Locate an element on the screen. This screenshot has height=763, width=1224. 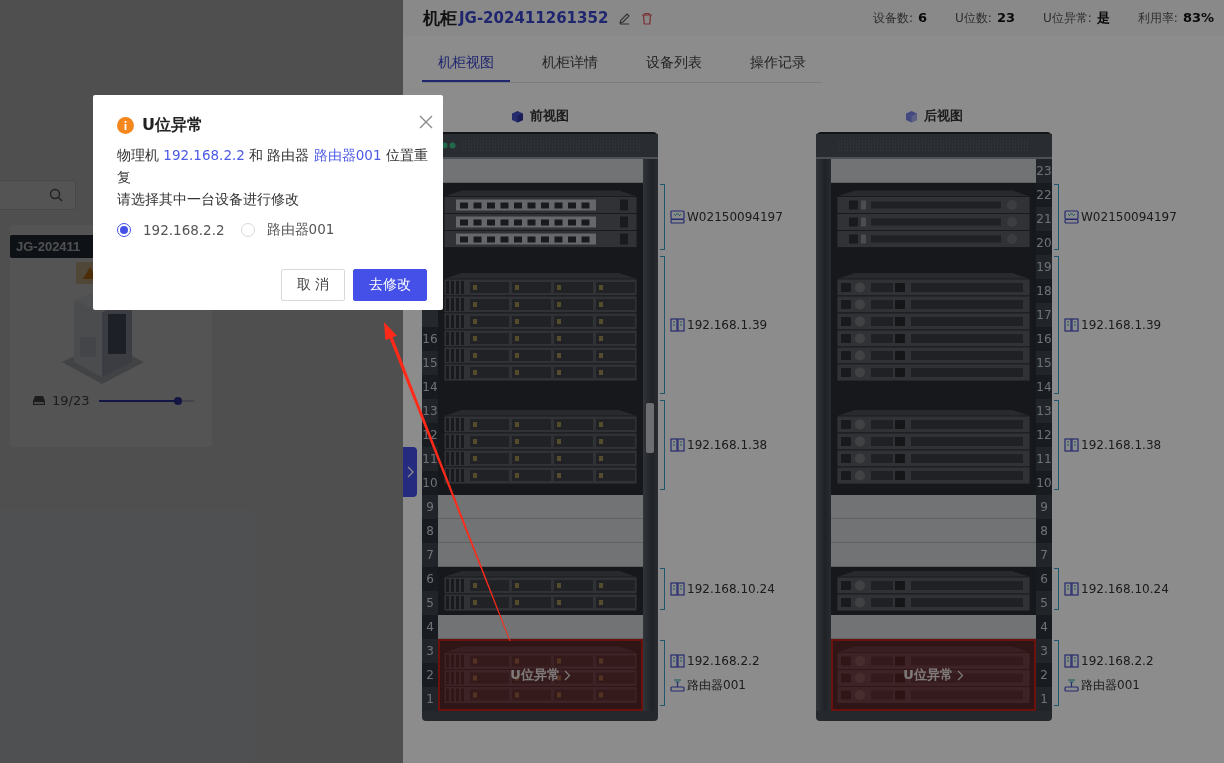
unit-number: 22 is located at coordinates (1044, 195).